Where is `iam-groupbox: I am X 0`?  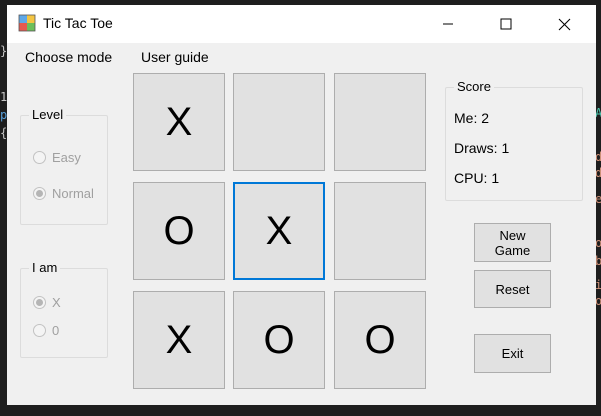 iam-groupbox: I am X 0 is located at coordinates (64, 309).